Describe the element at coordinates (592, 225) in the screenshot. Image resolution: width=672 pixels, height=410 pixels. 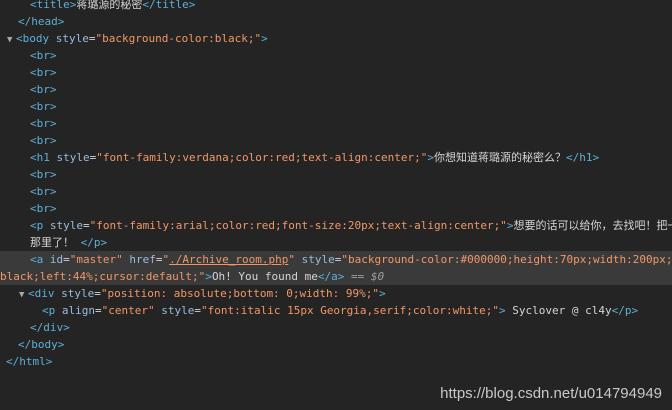
I see `p-text: 想要的话可以给你，去找吧！把一切都放在` at that location.